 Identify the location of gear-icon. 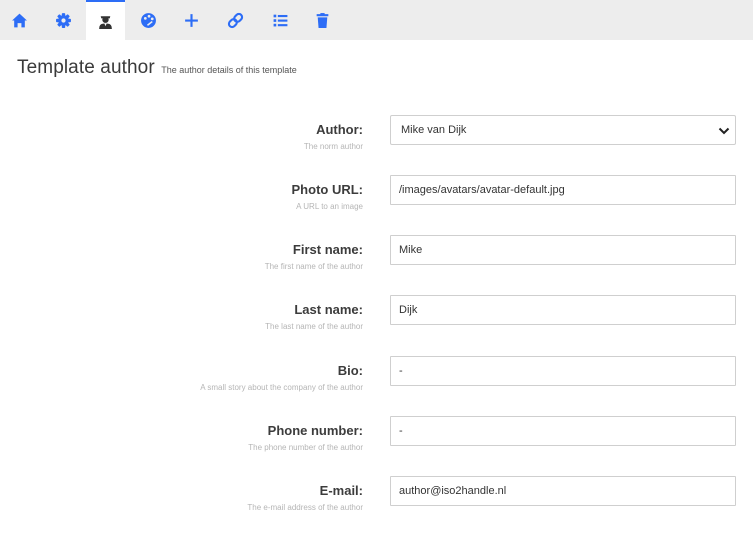
(63, 20).